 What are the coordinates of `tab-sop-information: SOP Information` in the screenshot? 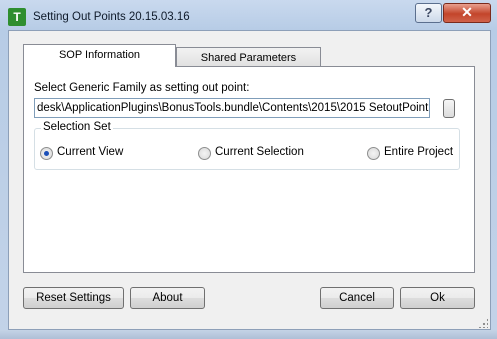 It's located at (99, 55).